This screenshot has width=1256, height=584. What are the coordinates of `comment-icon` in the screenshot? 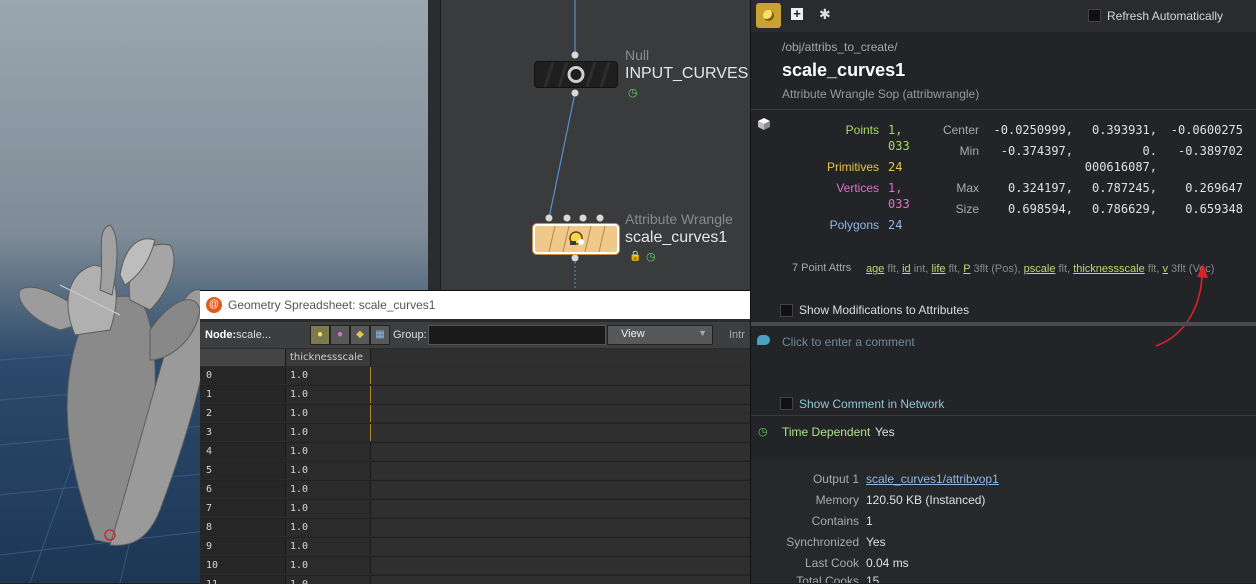 It's located at (763, 340).